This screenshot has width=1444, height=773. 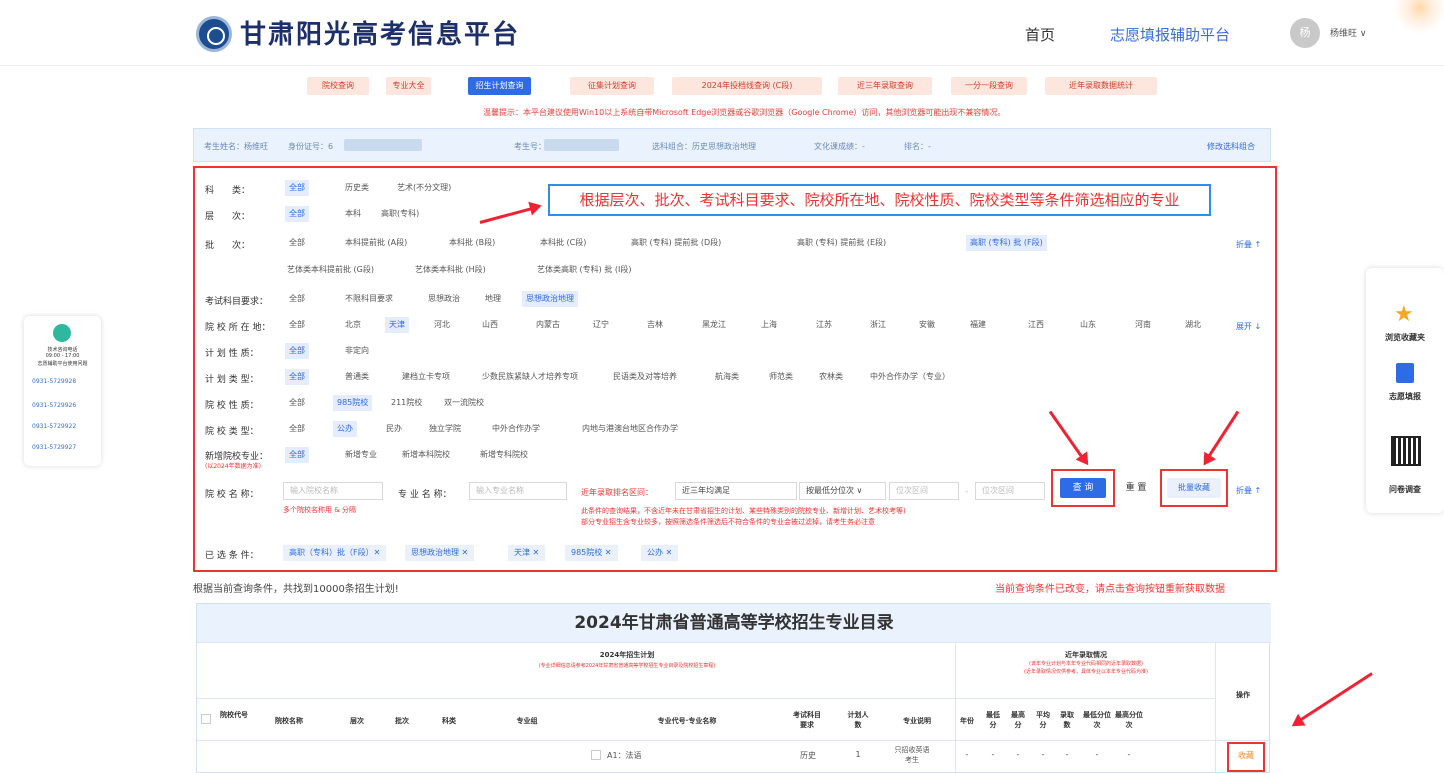 What do you see at coordinates (397, 325) in the screenshot?
I see `opt-loc-tianjin: 天津` at bounding box center [397, 325].